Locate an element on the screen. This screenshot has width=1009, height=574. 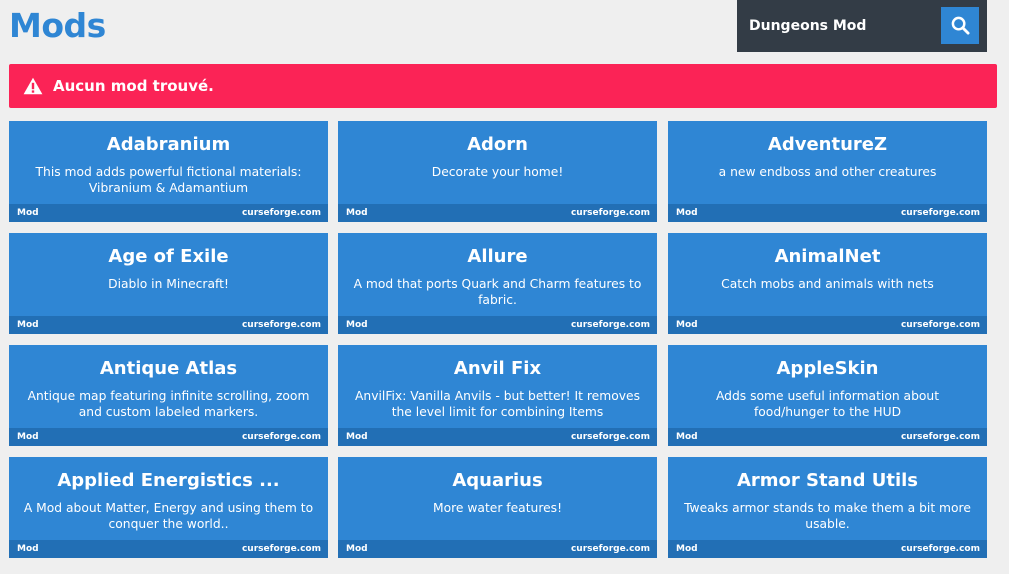
search-icon is located at coordinates (960, 25).